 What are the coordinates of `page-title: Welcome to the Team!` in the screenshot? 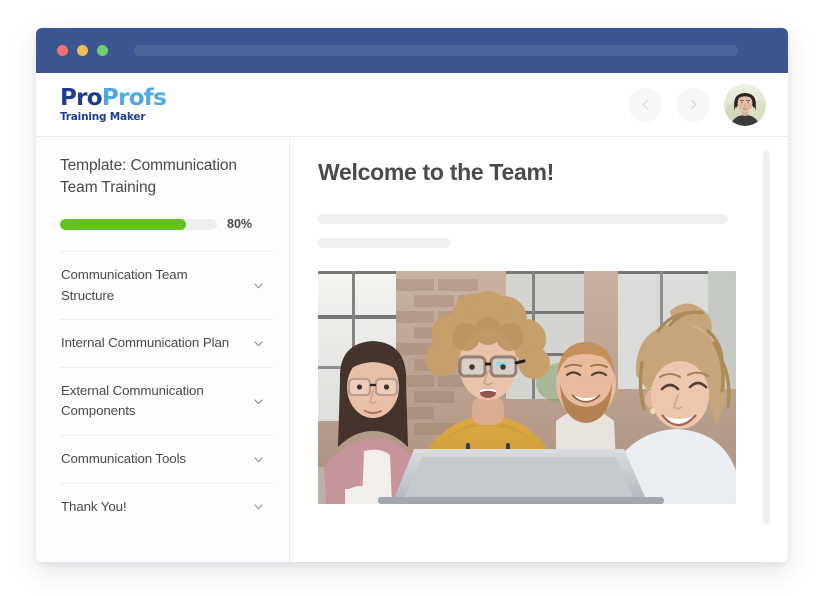 It's located at (436, 172).